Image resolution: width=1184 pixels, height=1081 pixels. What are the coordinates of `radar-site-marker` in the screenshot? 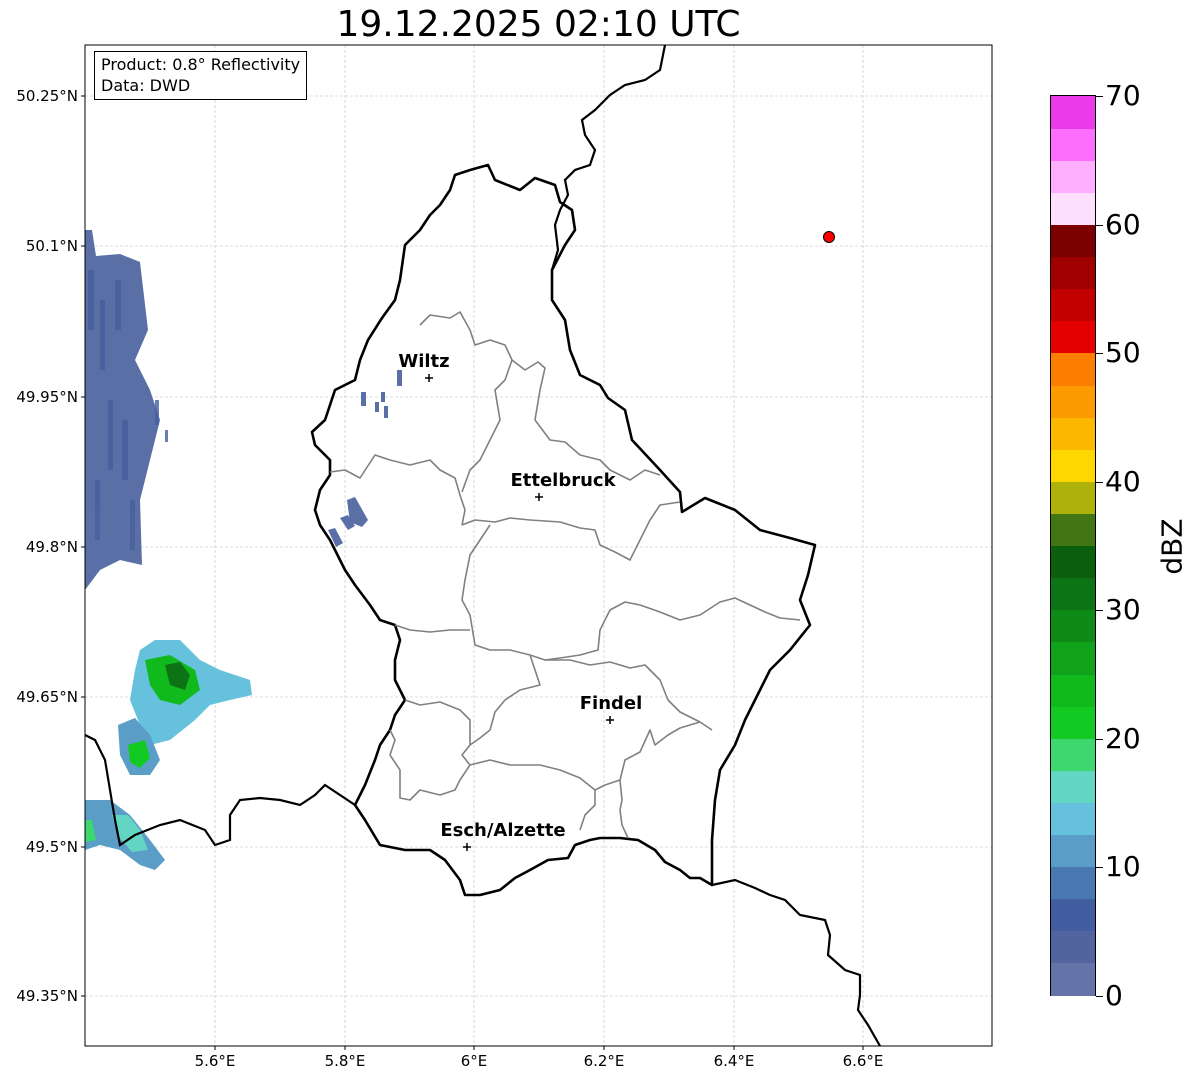 It's located at (829, 237).